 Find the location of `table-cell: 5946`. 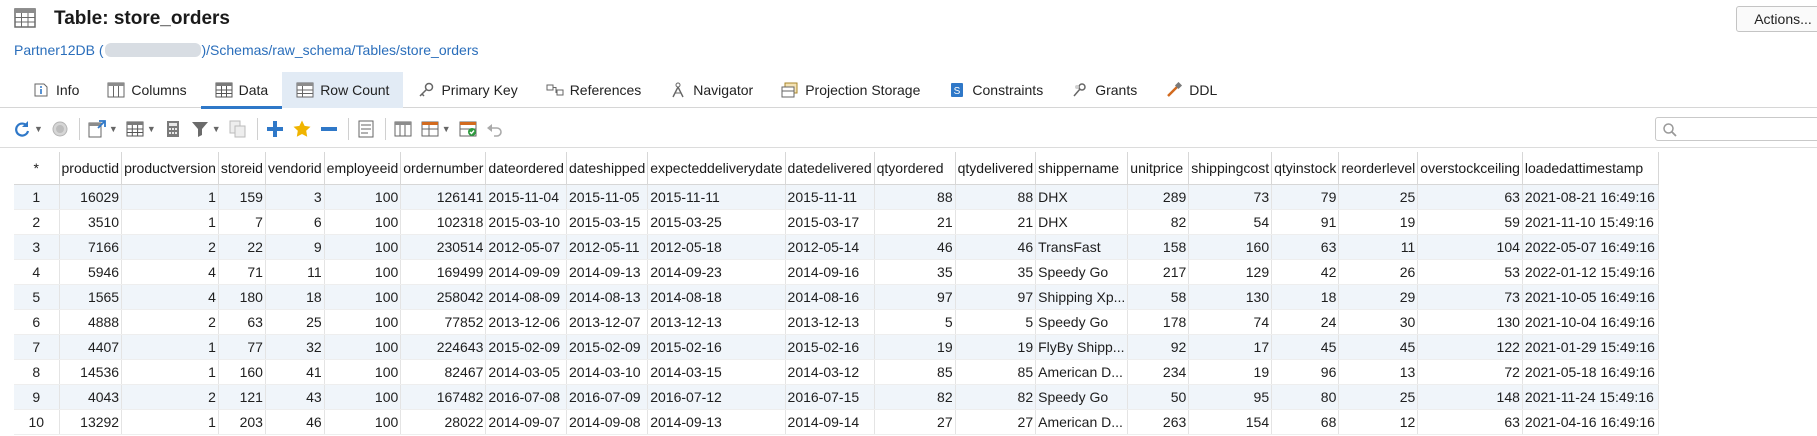

table-cell: 5946 is located at coordinates (91, 272).